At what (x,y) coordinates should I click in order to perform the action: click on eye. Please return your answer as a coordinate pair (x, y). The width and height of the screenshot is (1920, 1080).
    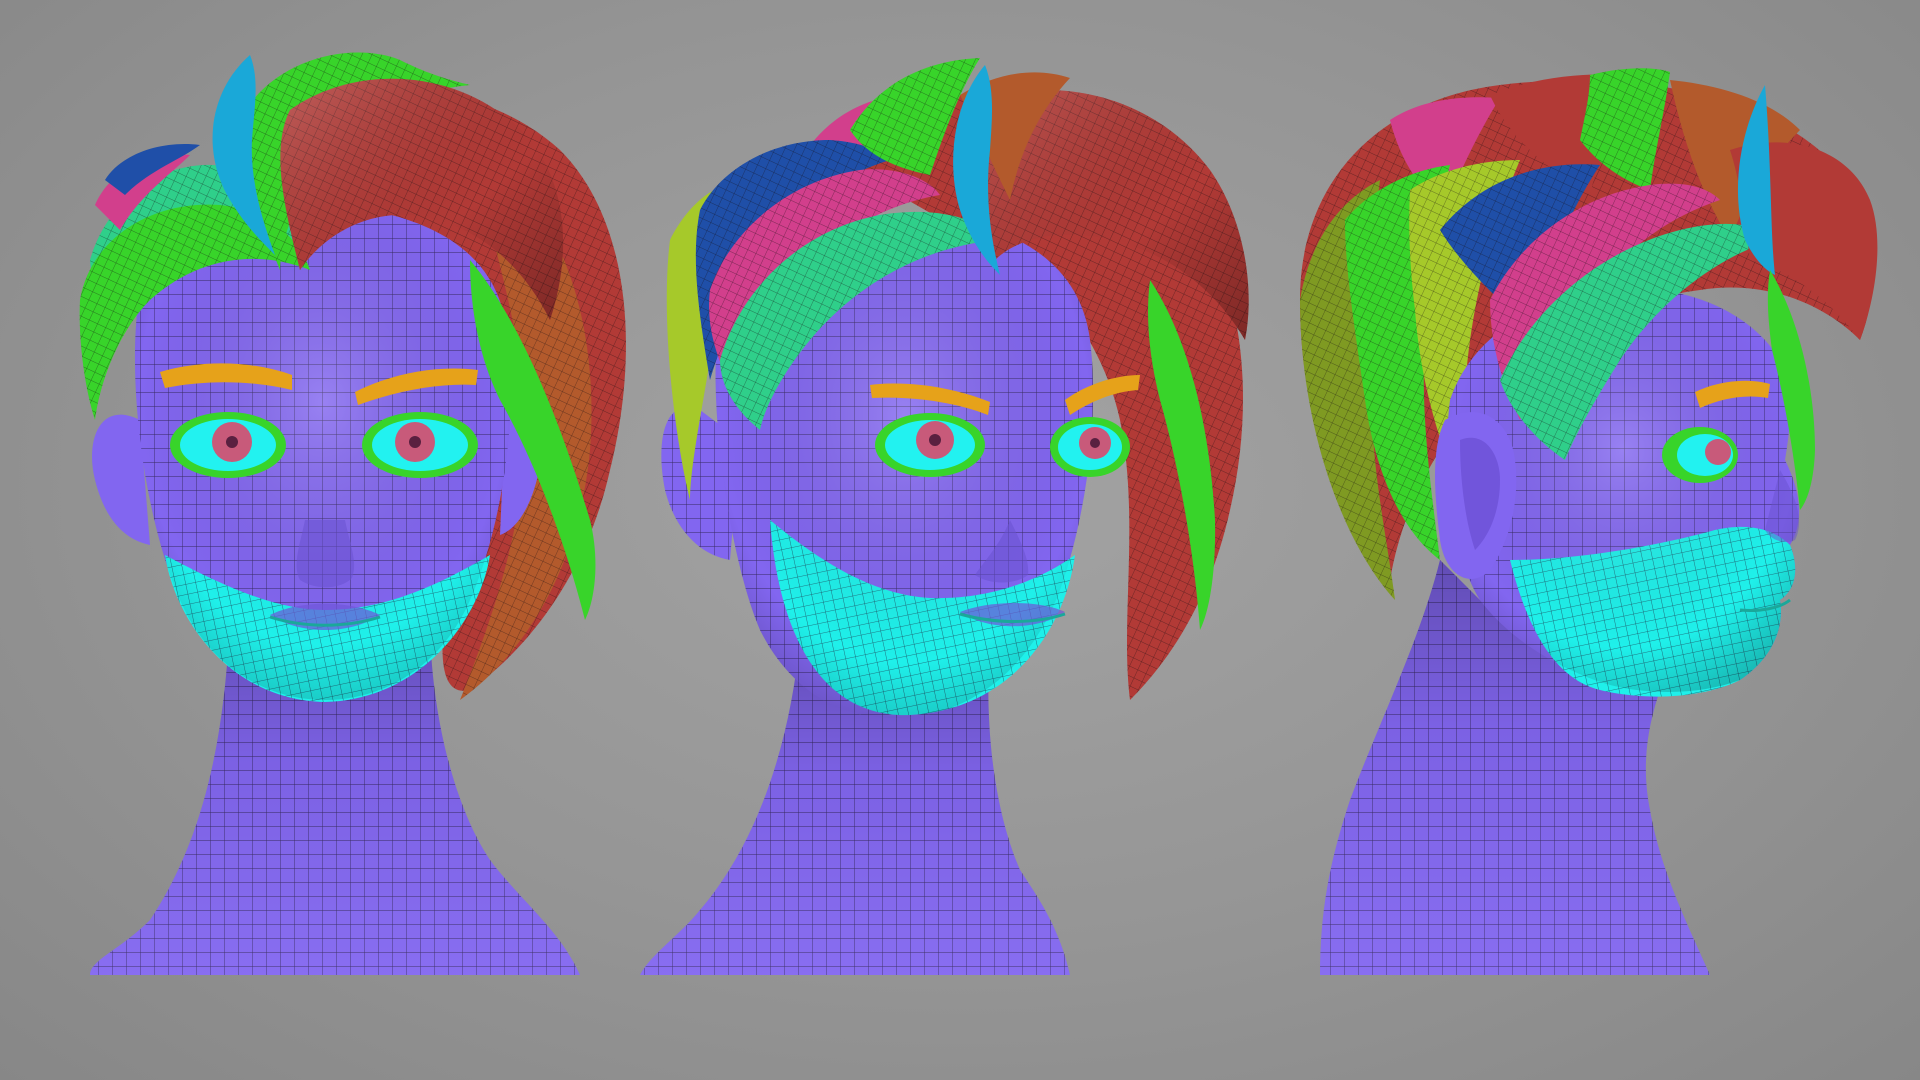
    Looking at the image, I should click on (1700, 455).